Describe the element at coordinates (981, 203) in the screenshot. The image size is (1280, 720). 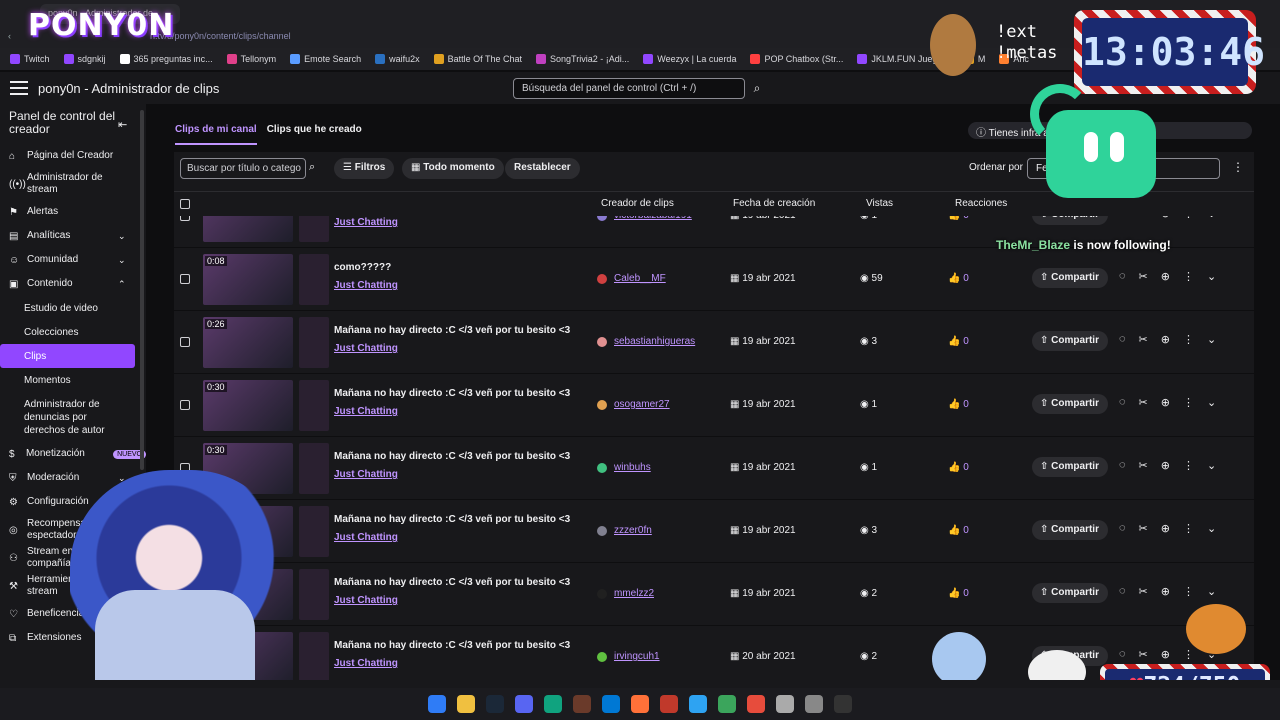
I see `column-reactions: Reacciones` at that location.